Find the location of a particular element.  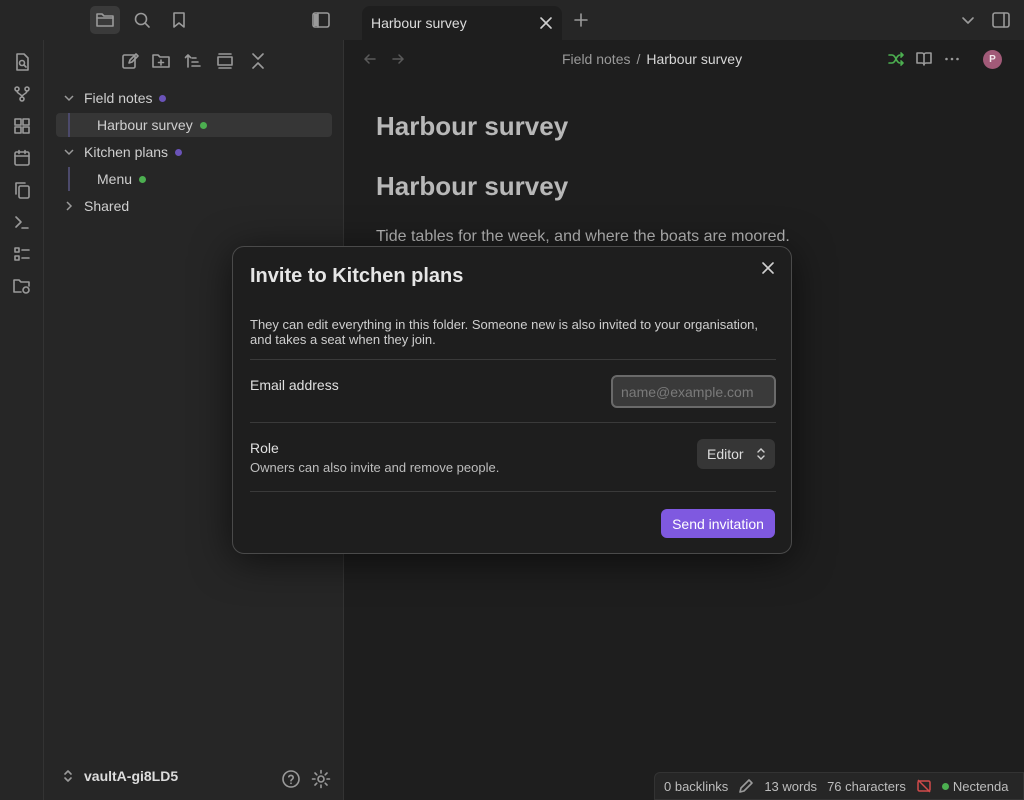

new-note-button is located at coordinates (130, 61).